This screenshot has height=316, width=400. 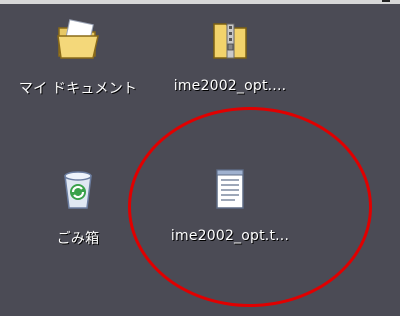 I want to click on zip-archive-icon, so click(x=230, y=41).